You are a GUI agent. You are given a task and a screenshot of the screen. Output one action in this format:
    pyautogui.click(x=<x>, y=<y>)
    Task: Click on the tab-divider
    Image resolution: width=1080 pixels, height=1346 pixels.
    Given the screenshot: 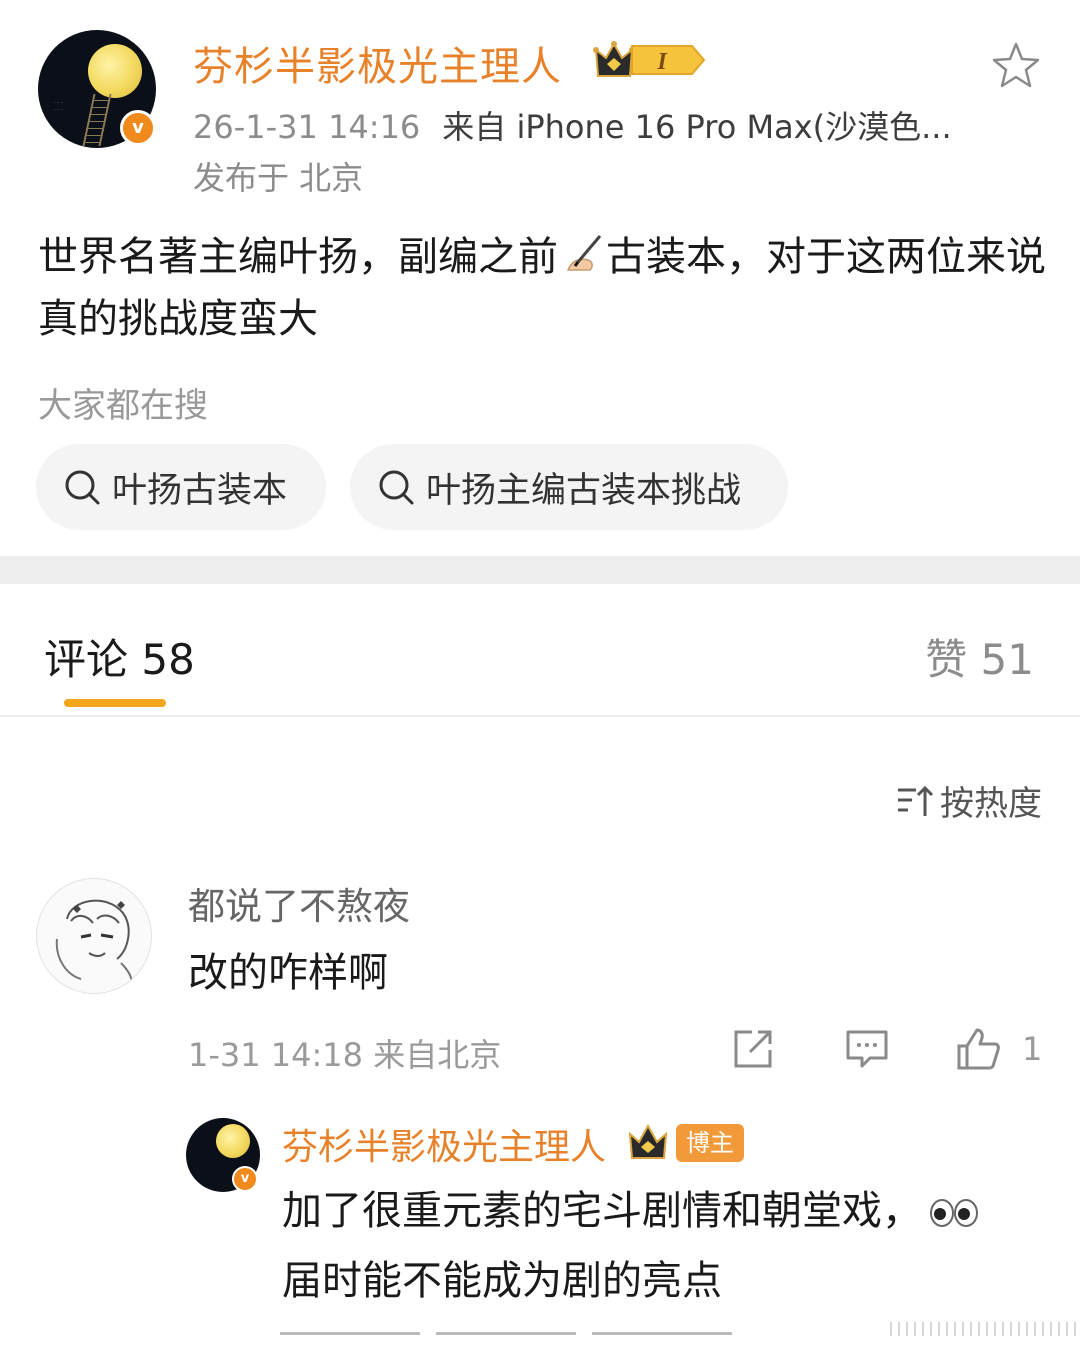 What is the action you would take?
    pyautogui.click(x=540, y=716)
    